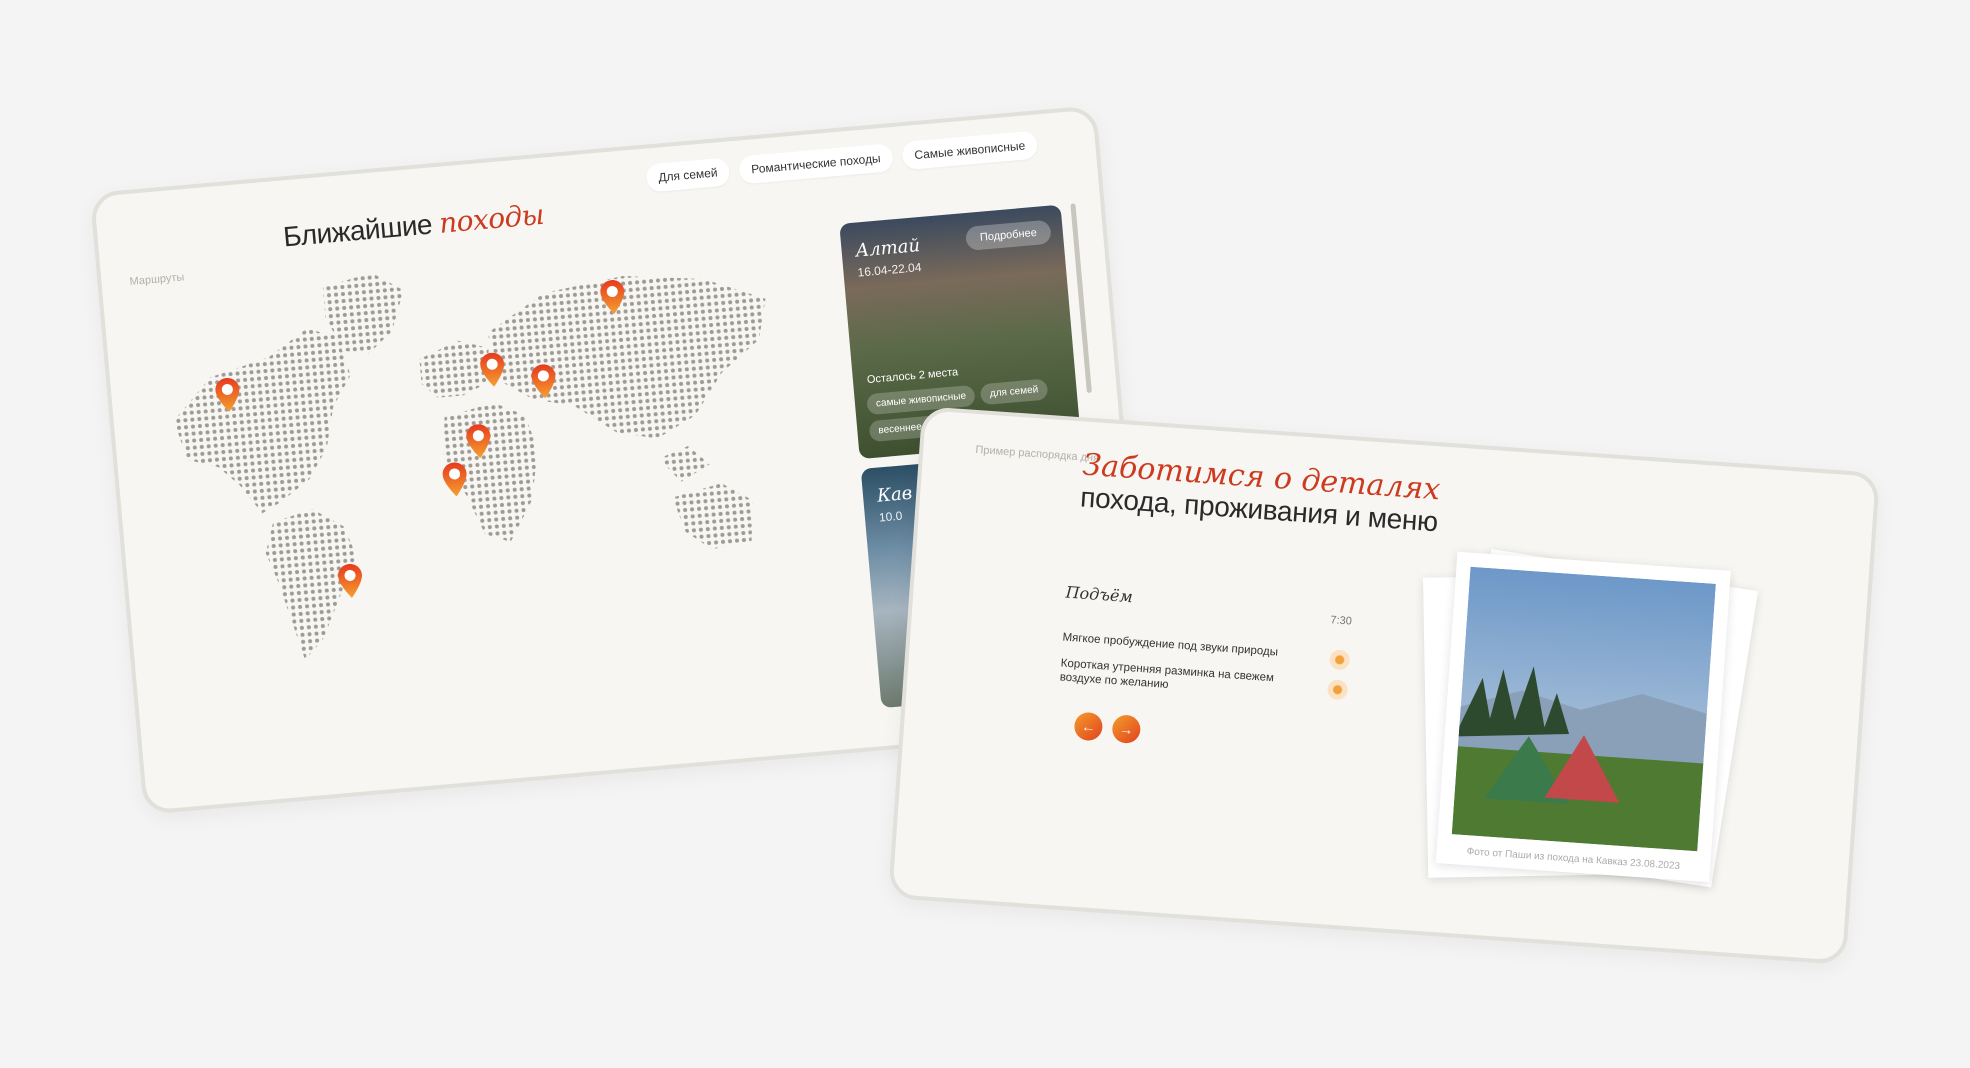  What do you see at coordinates (1099, 594) in the screenshot?
I see `schedule-block-title: Подъём` at bounding box center [1099, 594].